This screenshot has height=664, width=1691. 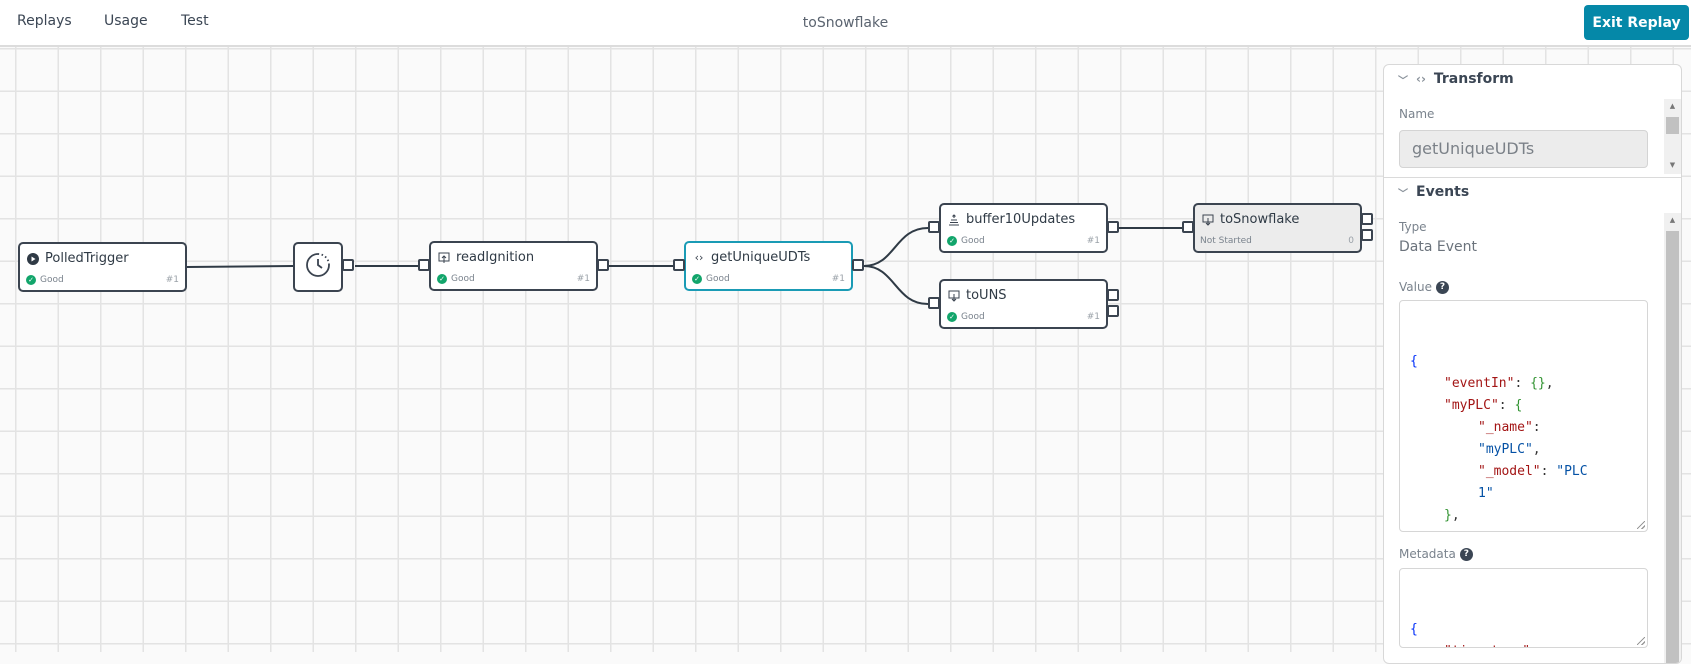 What do you see at coordinates (1415, 287) in the screenshot?
I see `label-text: Value` at bounding box center [1415, 287].